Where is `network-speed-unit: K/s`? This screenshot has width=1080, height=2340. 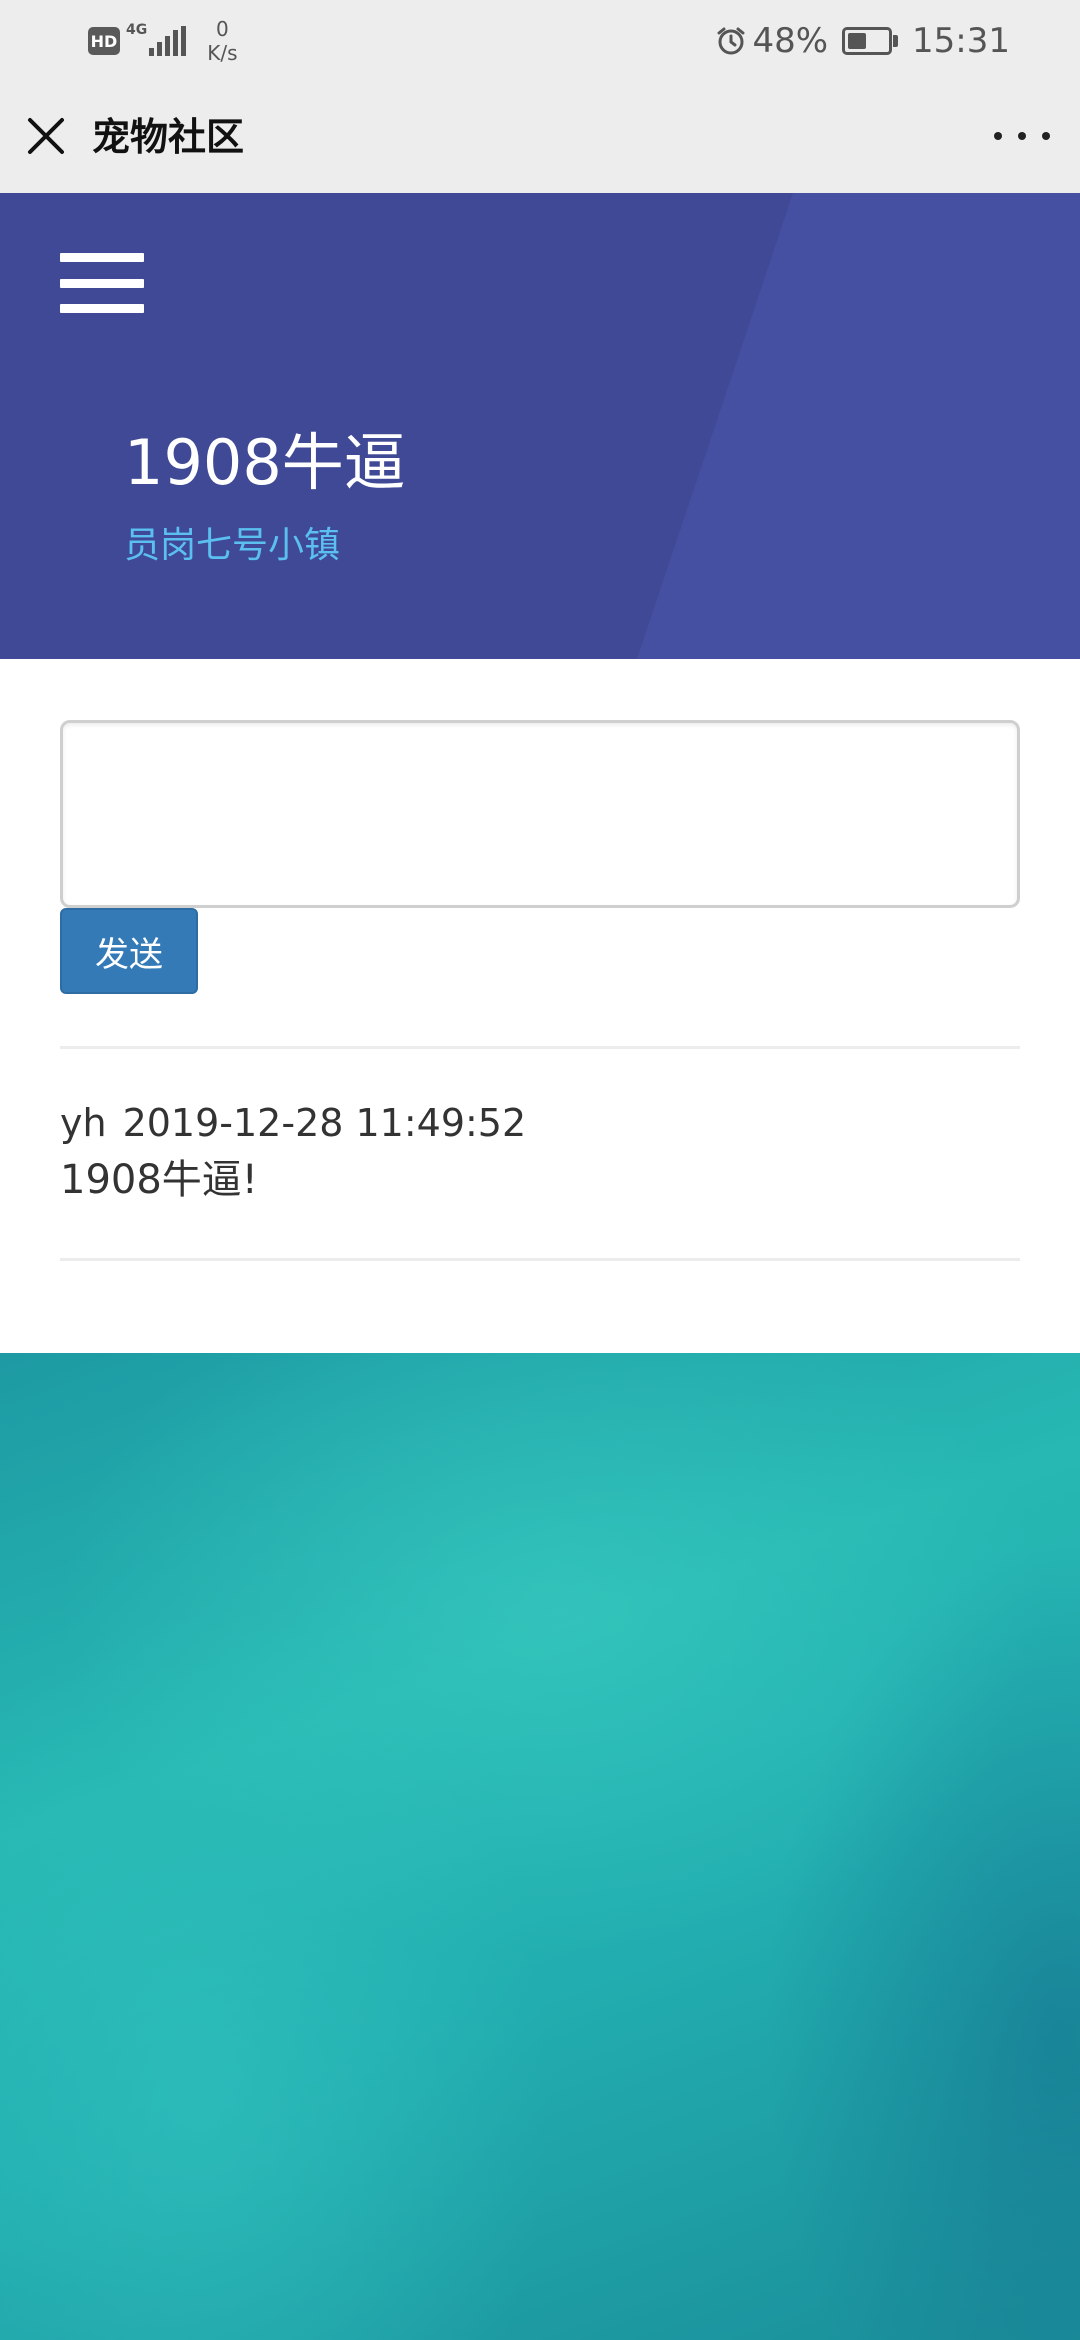 network-speed-unit: K/s is located at coordinates (222, 53).